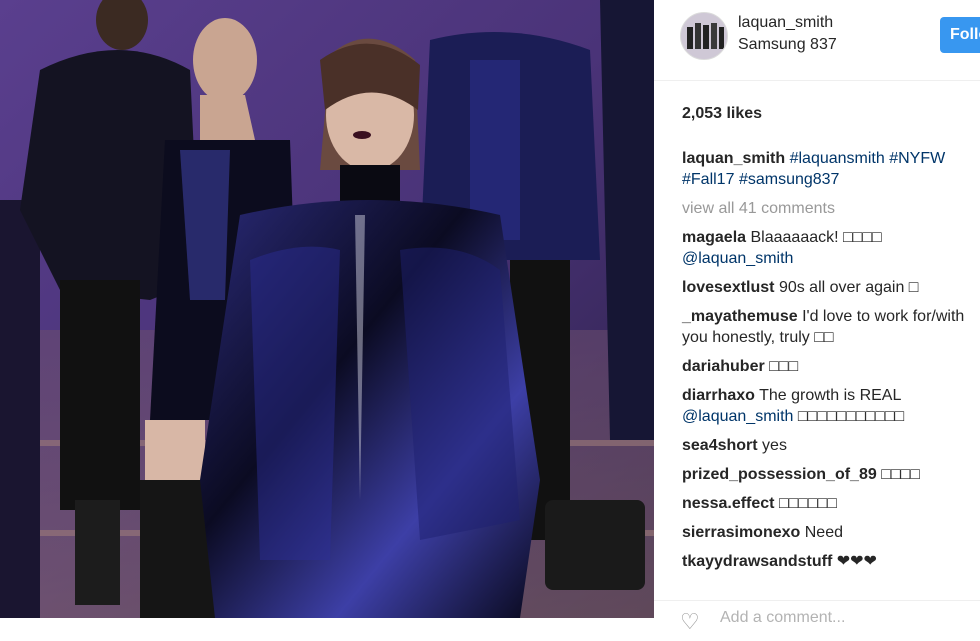  What do you see at coordinates (757, 561) in the screenshot?
I see `comment-username: tkayydrawsandstuff` at bounding box center [757, 561].